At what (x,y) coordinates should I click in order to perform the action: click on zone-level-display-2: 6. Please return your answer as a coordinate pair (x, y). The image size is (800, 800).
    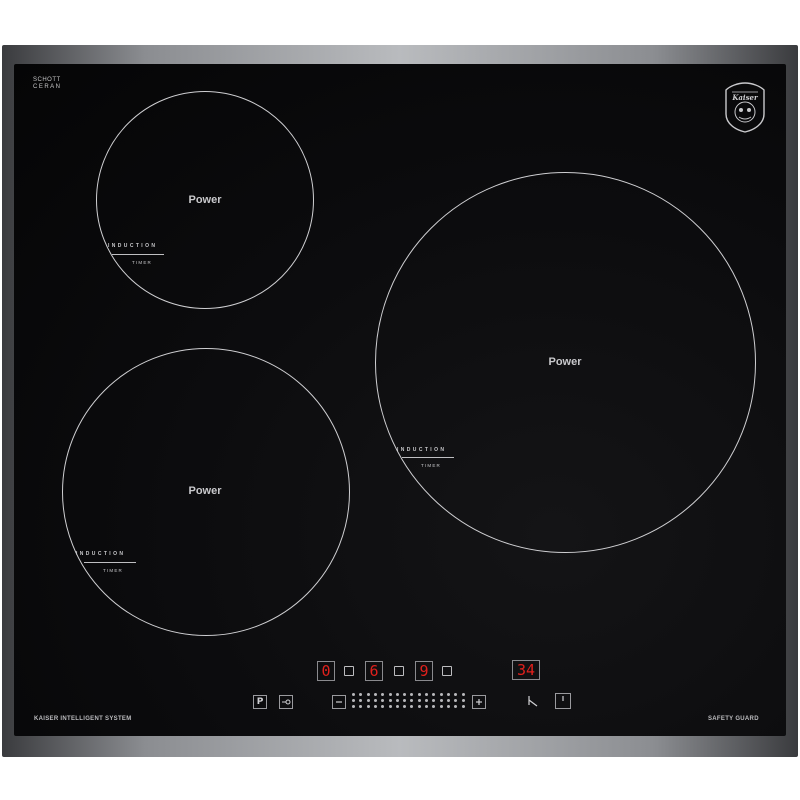
    Looking at the image, I should click on (374, 671).